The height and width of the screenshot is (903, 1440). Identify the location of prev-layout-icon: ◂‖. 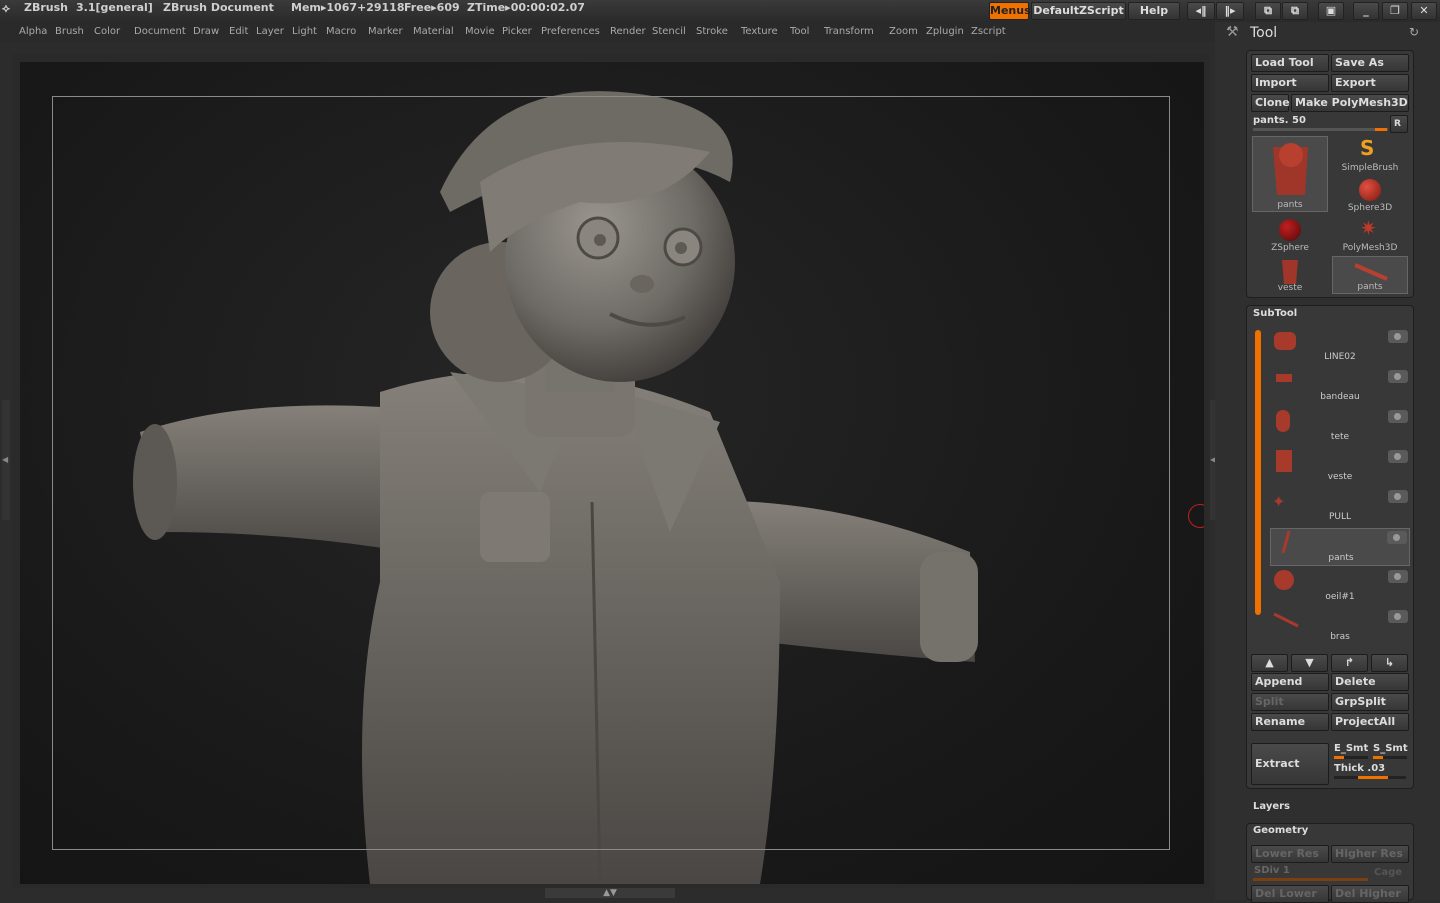
(1201, 11).